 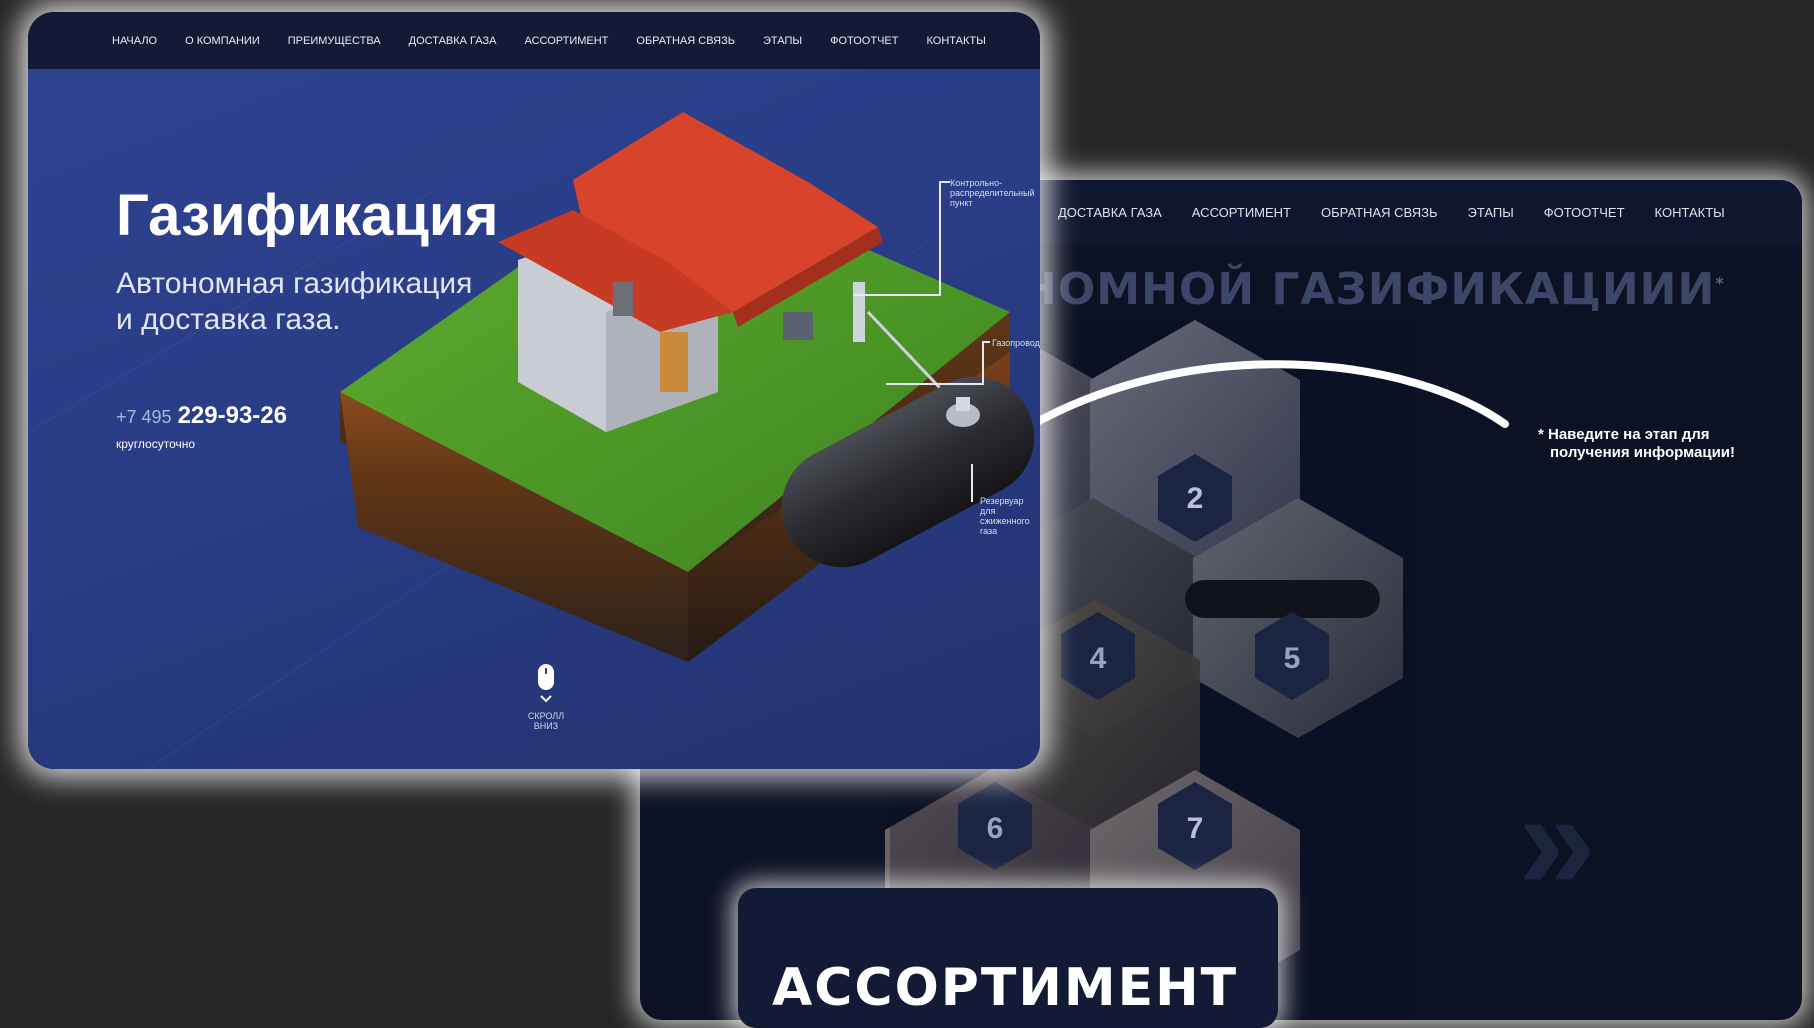 I want to click on hero-subtitle: Автономная газификация и доставка газа., so click(x=294, y=301).